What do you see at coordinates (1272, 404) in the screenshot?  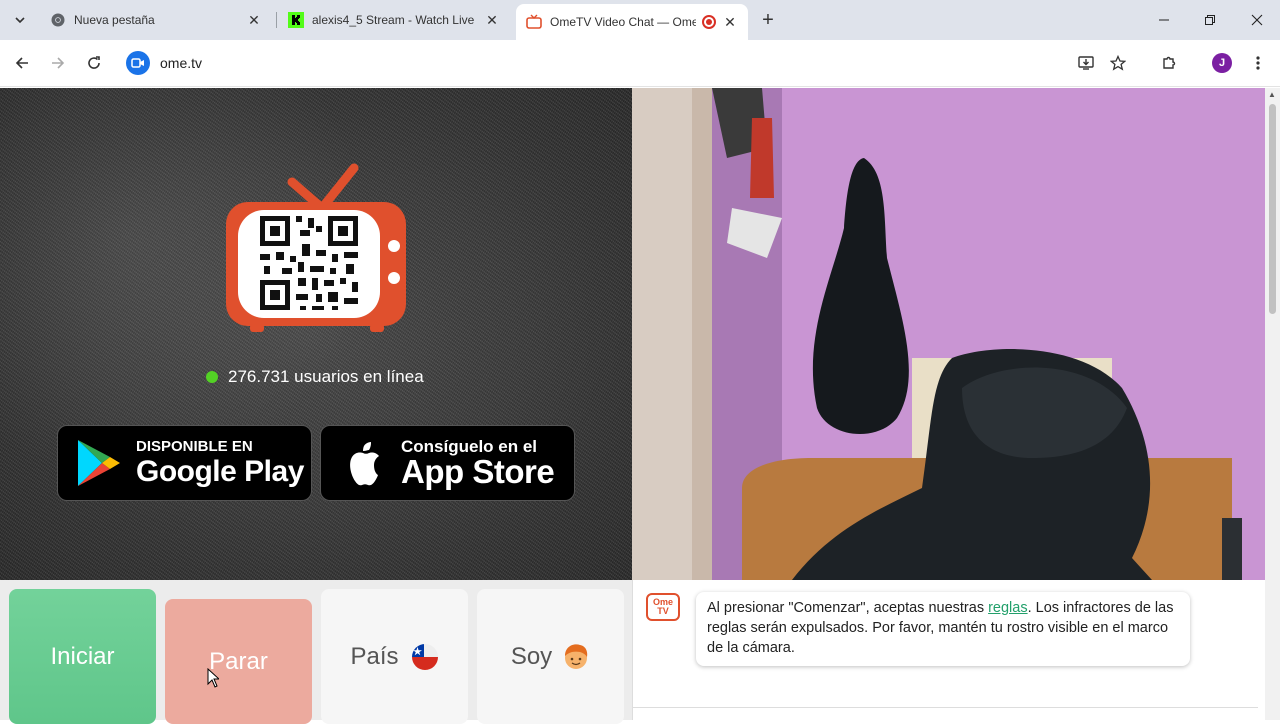 I see `page-scrollbar: ▲` at bounding box center [1272, 404].